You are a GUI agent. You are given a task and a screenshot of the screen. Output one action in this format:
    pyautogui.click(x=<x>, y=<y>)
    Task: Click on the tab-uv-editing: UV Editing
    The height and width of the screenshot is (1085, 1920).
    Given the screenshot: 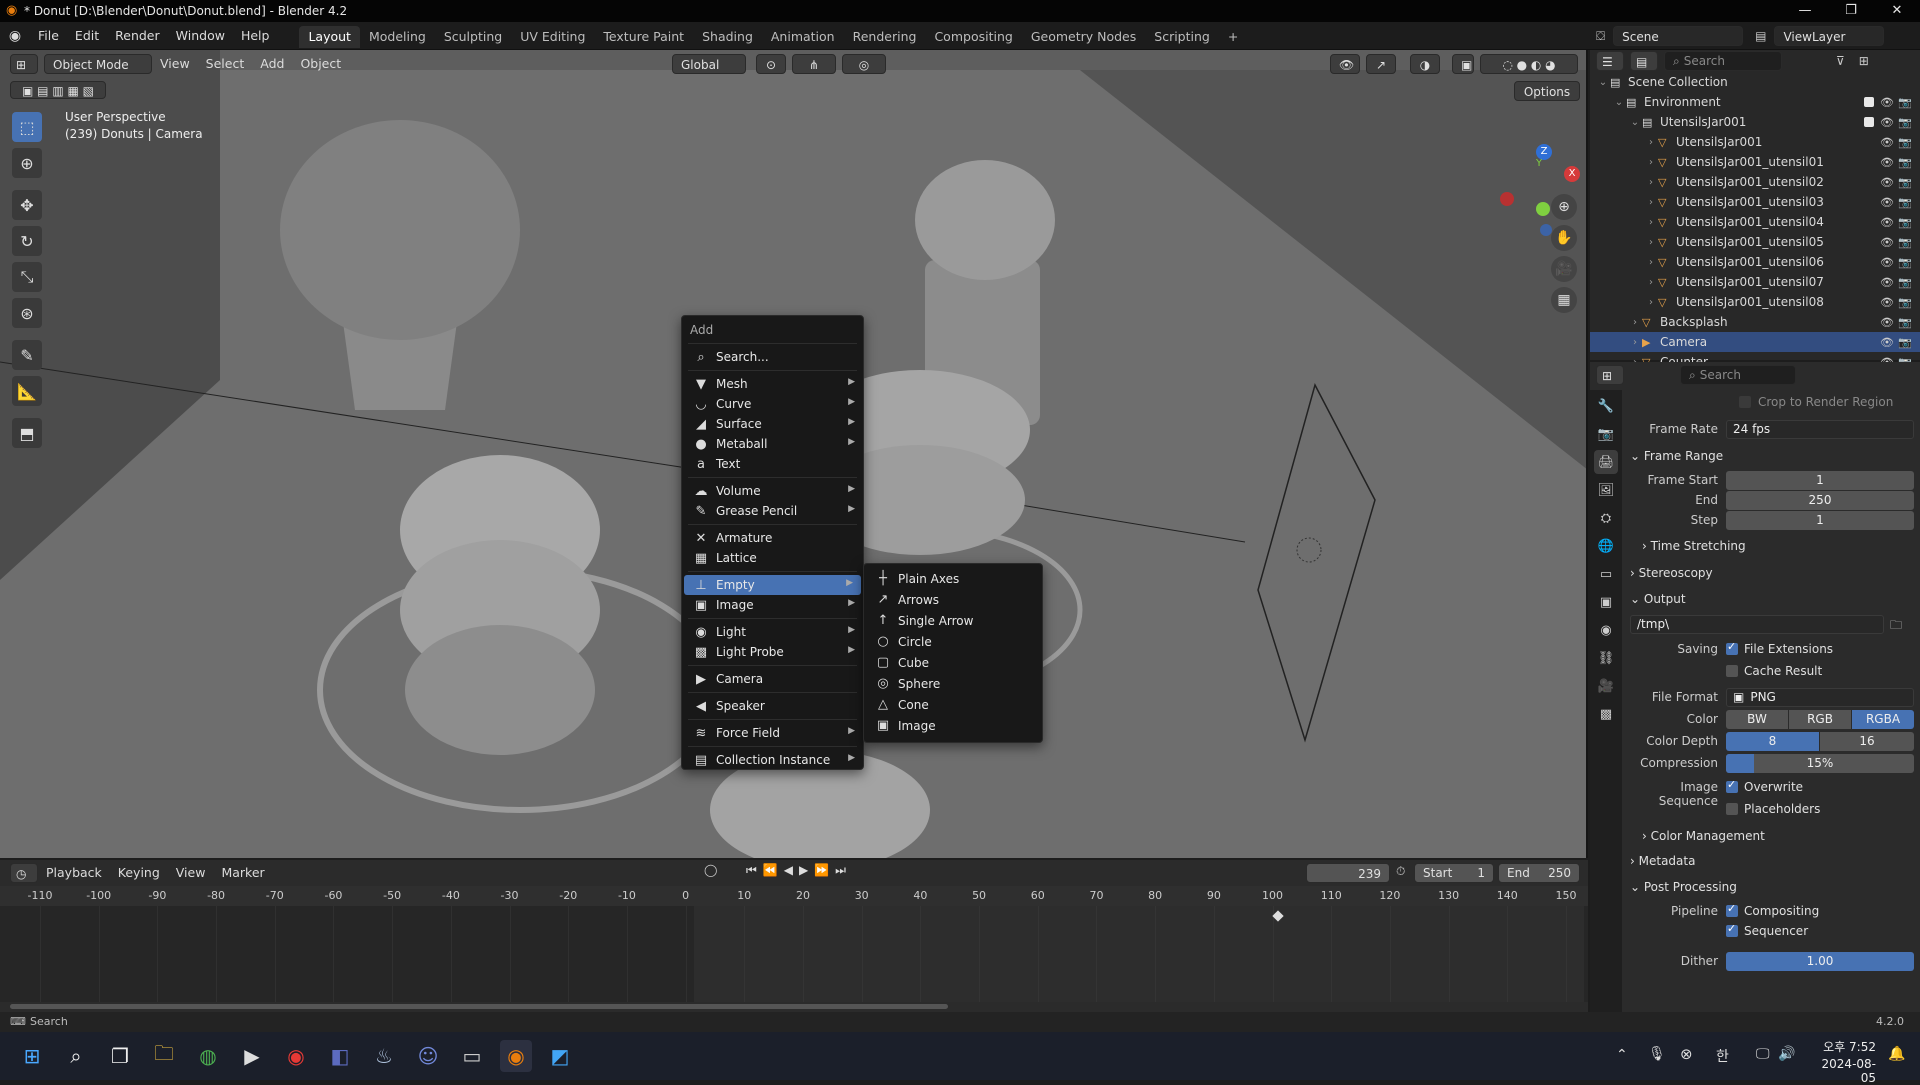 What is the action you would take?
    pyautogui.click(x=552, y=37)
    